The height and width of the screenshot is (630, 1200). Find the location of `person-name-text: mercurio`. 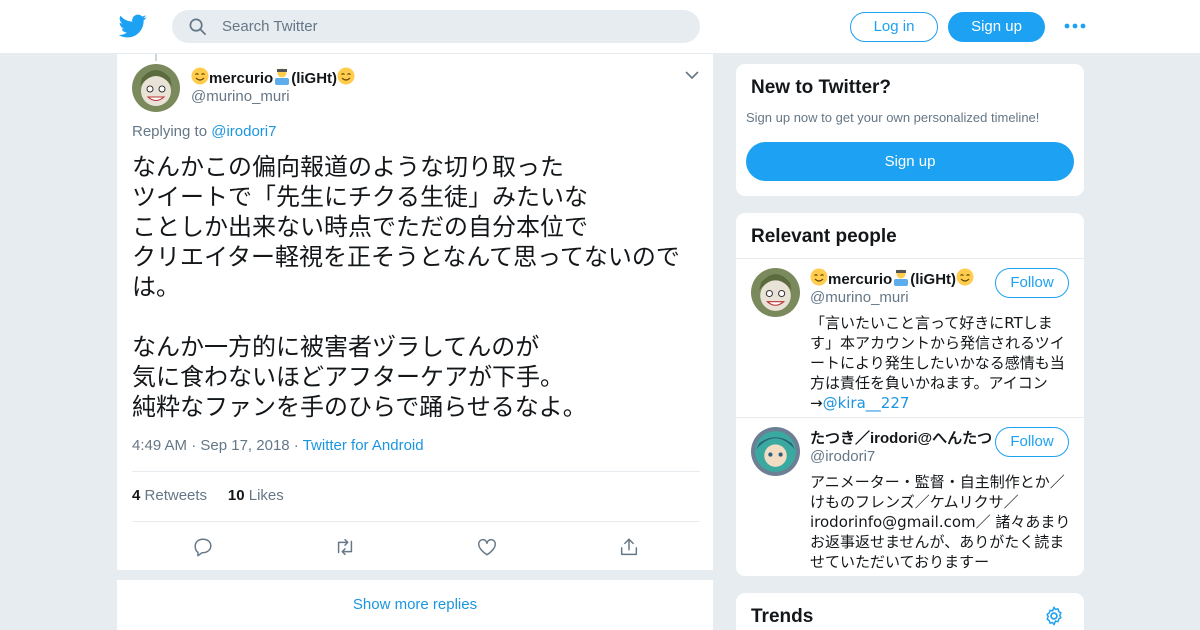

person-name-text: mercurio is located at coordinates (860, 279).